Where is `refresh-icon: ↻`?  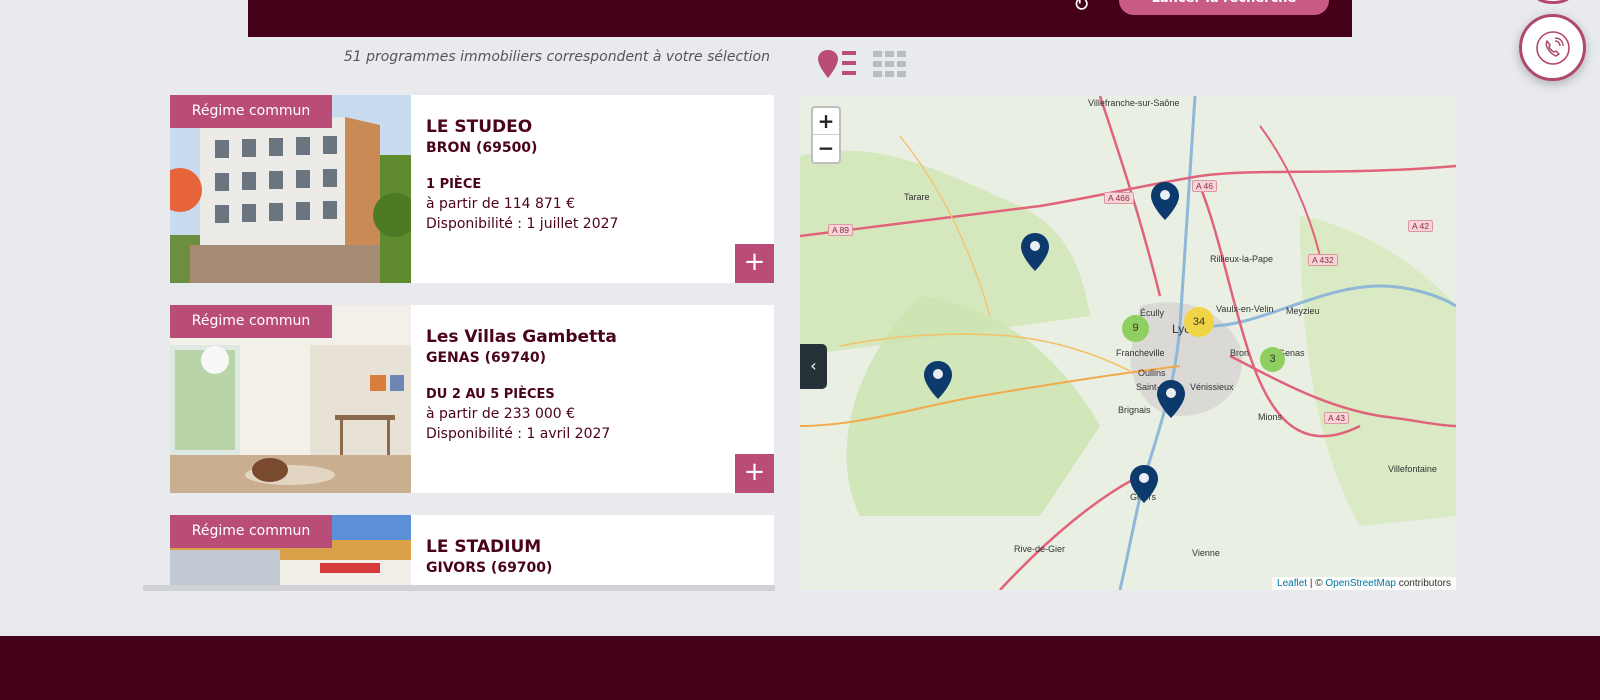
refresh-icon: ↻ is located at coordinates (1081, 8).